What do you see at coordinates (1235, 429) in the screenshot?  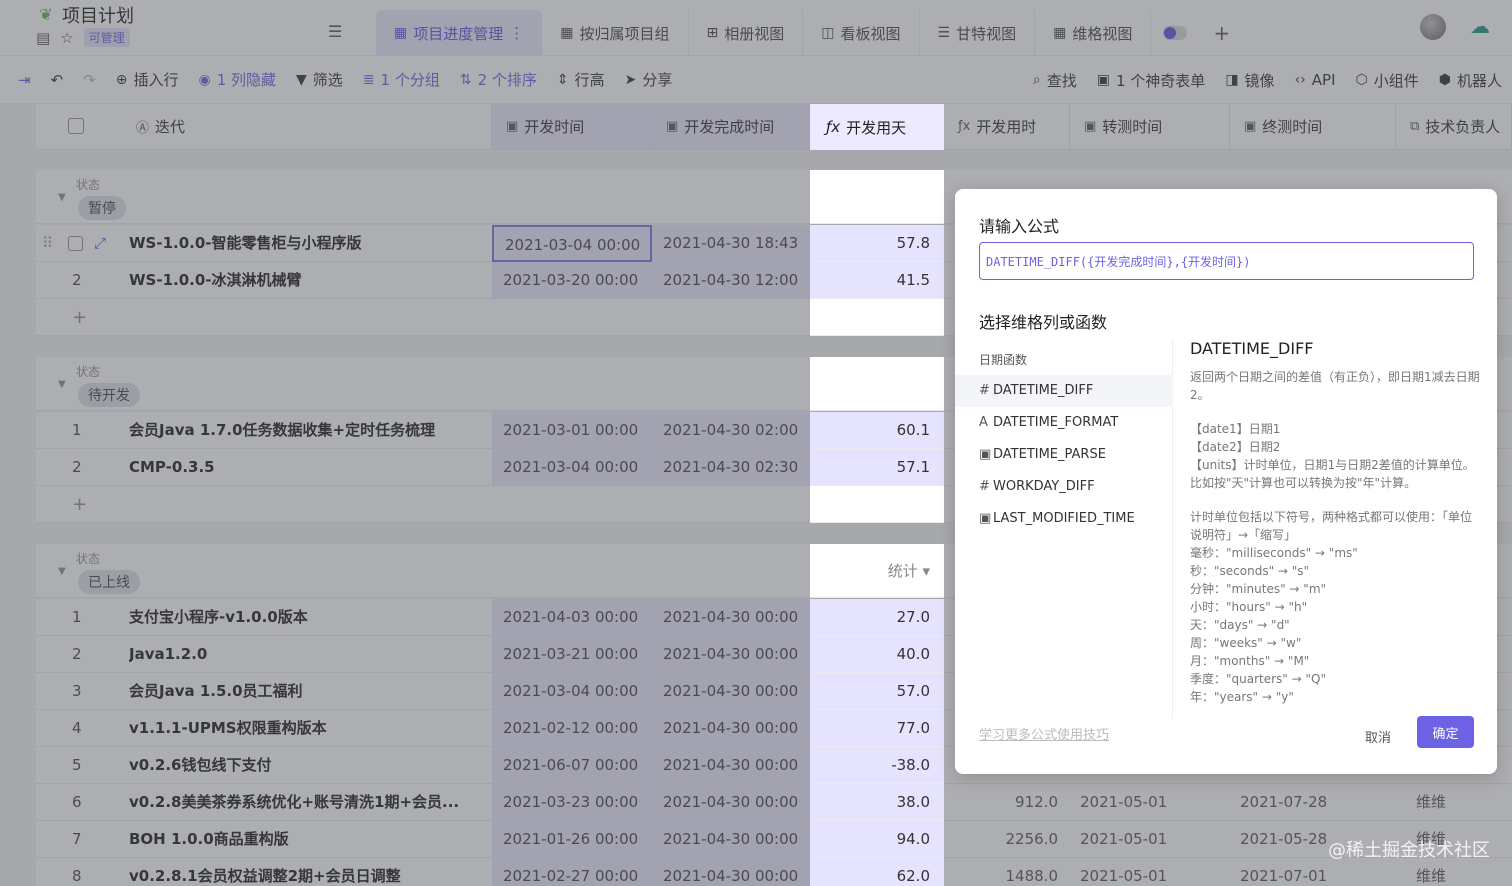 I see `doc-param-line: 【date1】日期1` at bounding box center [1235, 429].